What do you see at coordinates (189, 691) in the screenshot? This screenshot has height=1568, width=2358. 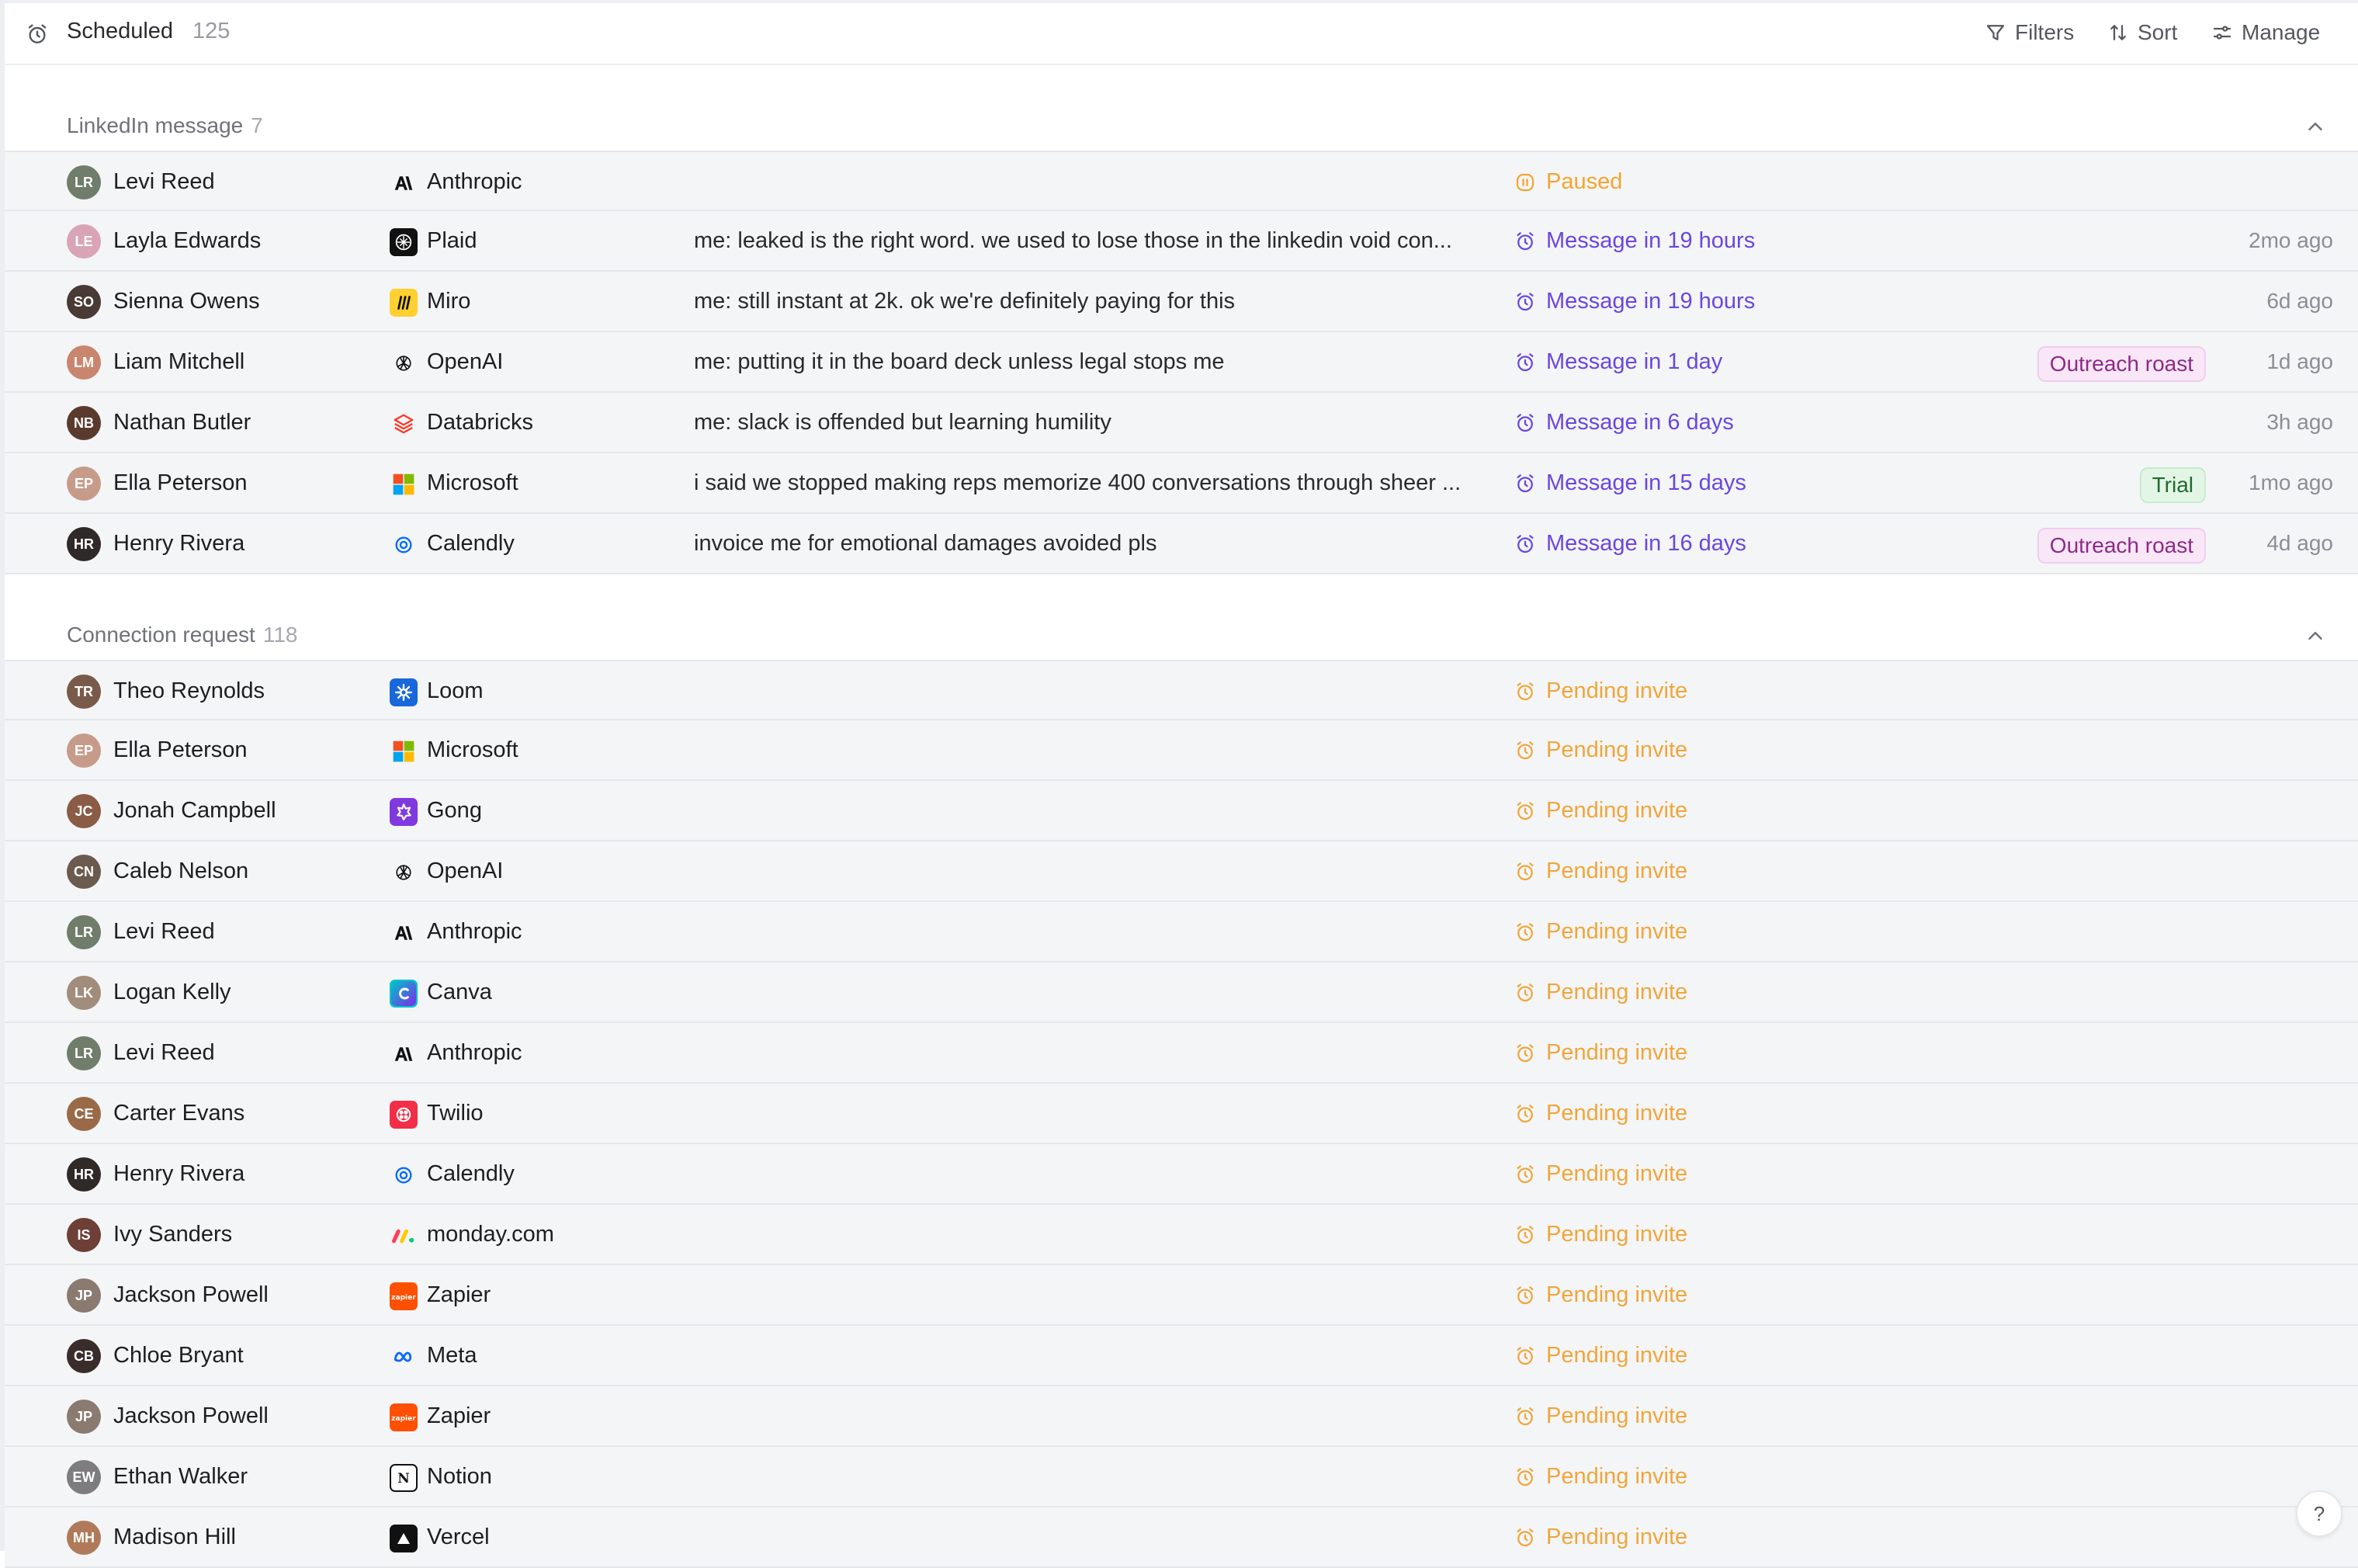 I see `contact-name: Theo Reynolds` at bounding box center [189, 691].